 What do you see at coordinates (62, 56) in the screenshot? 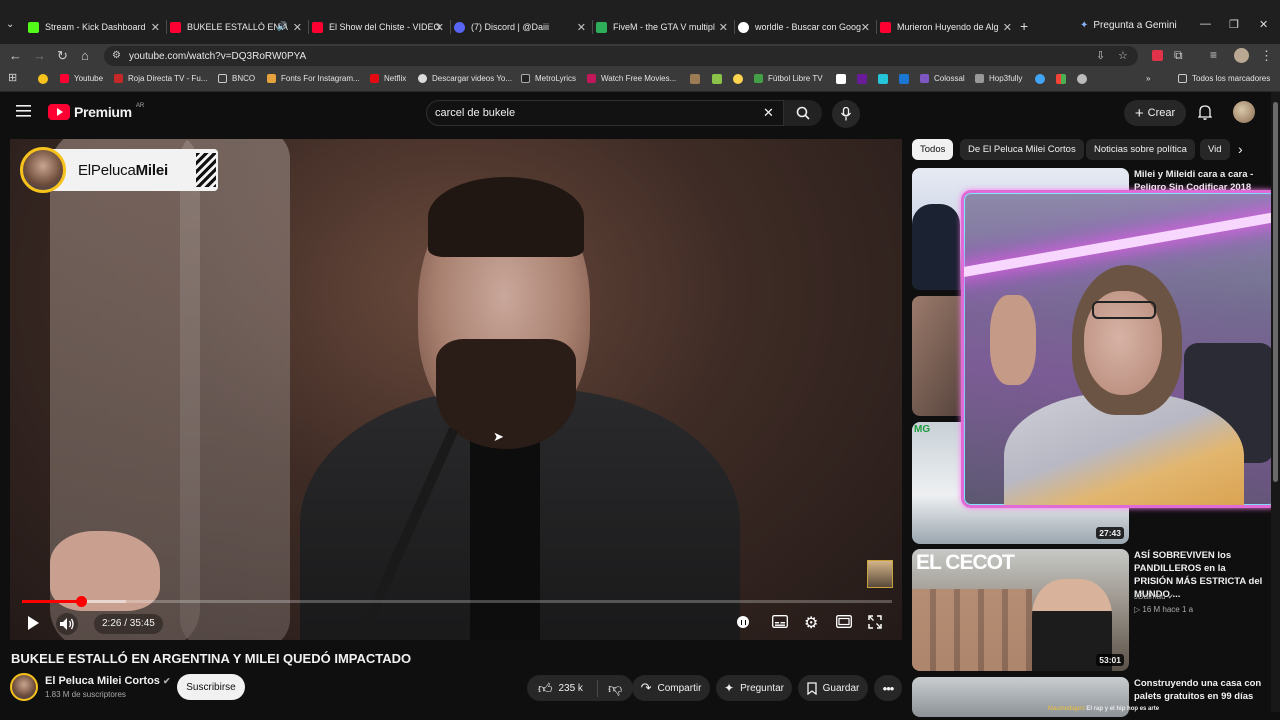
I see `reload-icon: ↻` at bounding box center [62, 56].